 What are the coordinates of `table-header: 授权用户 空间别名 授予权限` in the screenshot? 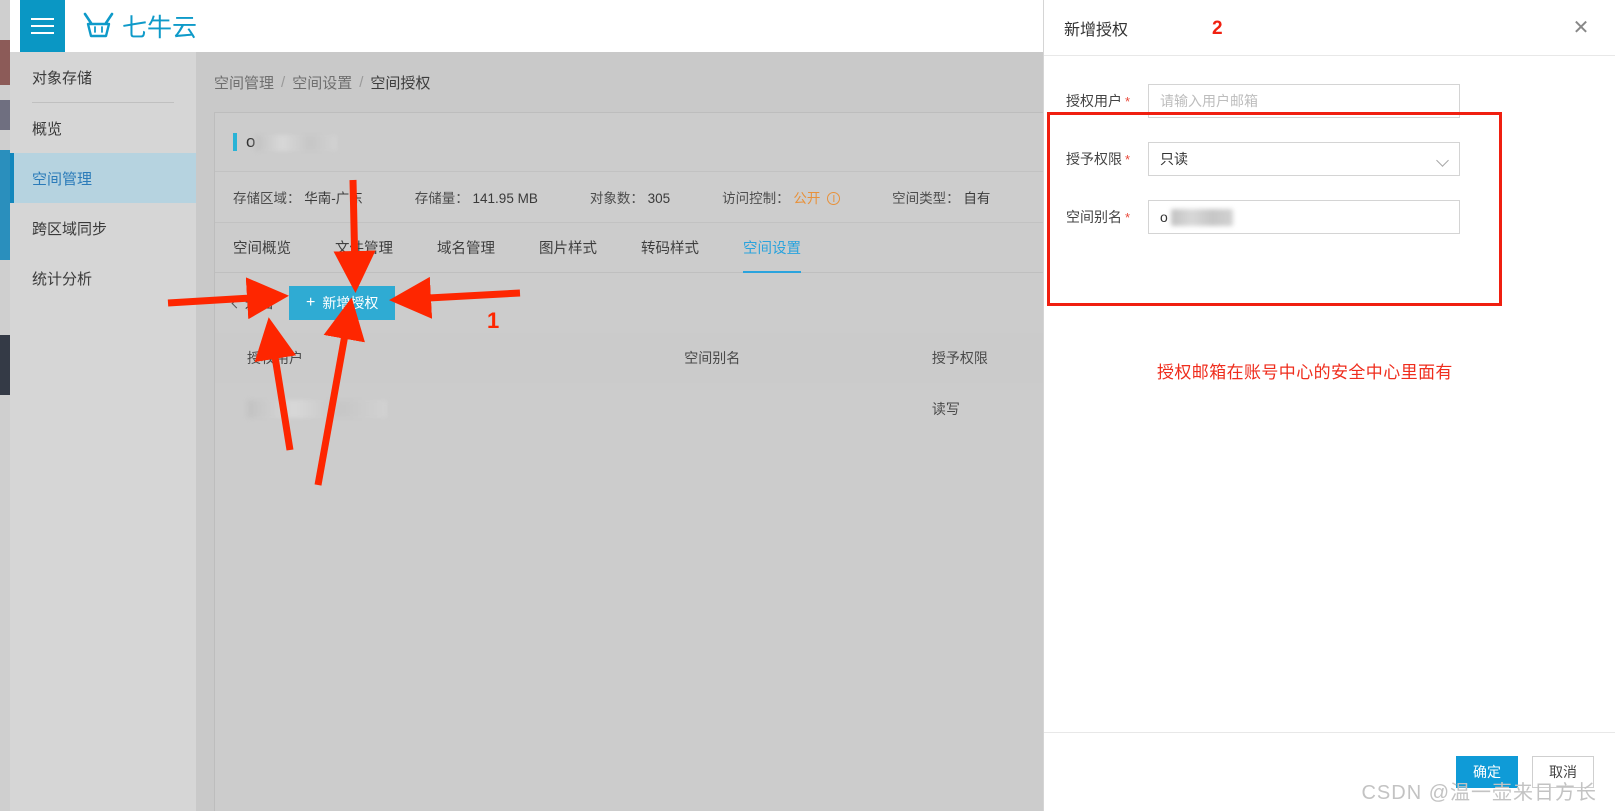 It's located at (629, 358).